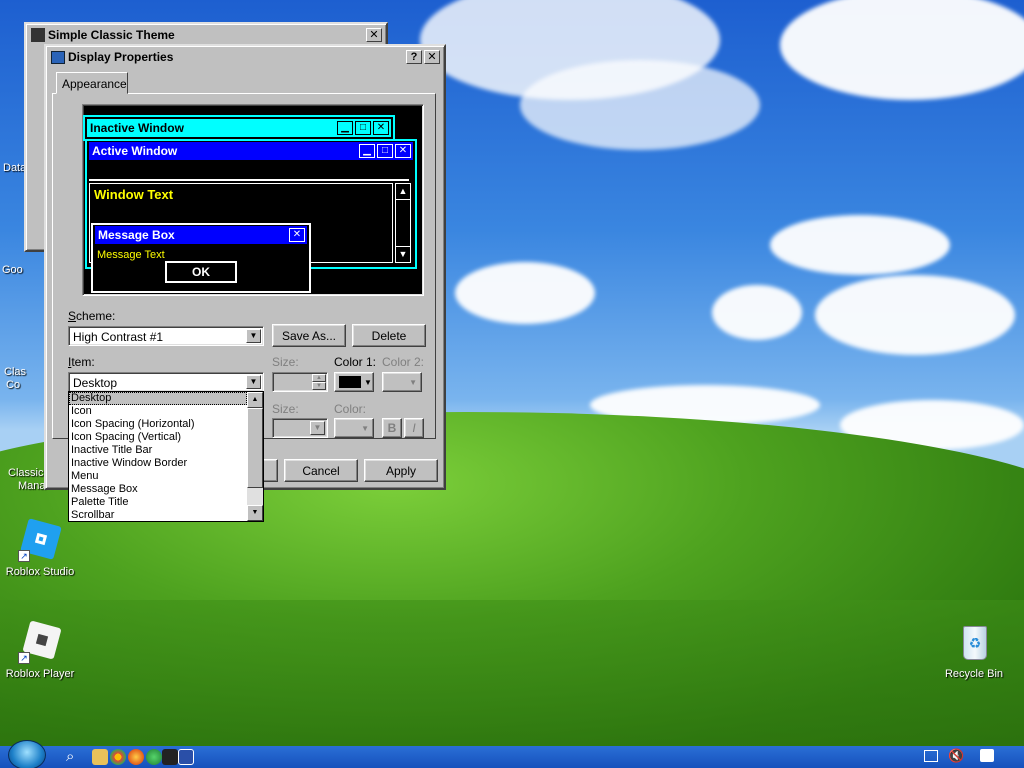 The width and height of the screenshot is (1024, 768). Describe the element at coordinates (245, 57) in the screenshot. I see `title-bar: Display Properties ? ✕` at that location.